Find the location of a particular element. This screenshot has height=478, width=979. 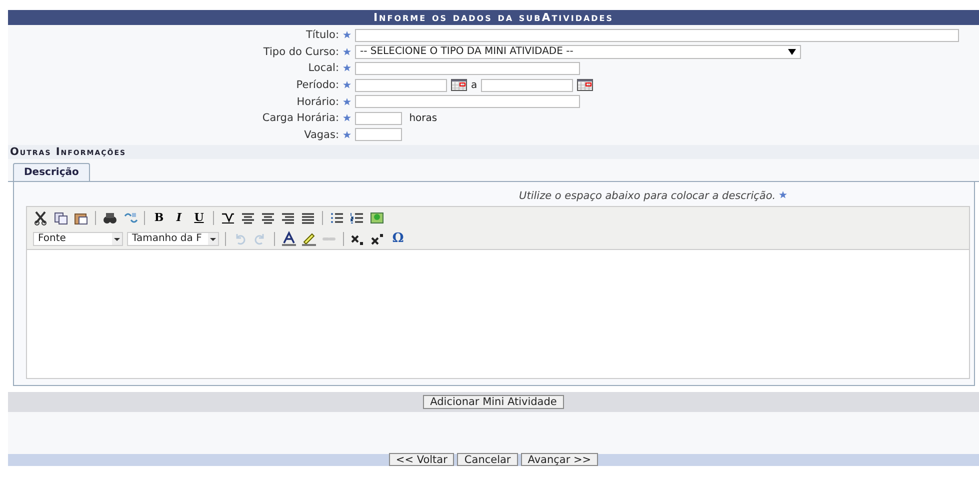

add-activity-button: Adicionar Mini Atividade is located at coordinates (493, 402).